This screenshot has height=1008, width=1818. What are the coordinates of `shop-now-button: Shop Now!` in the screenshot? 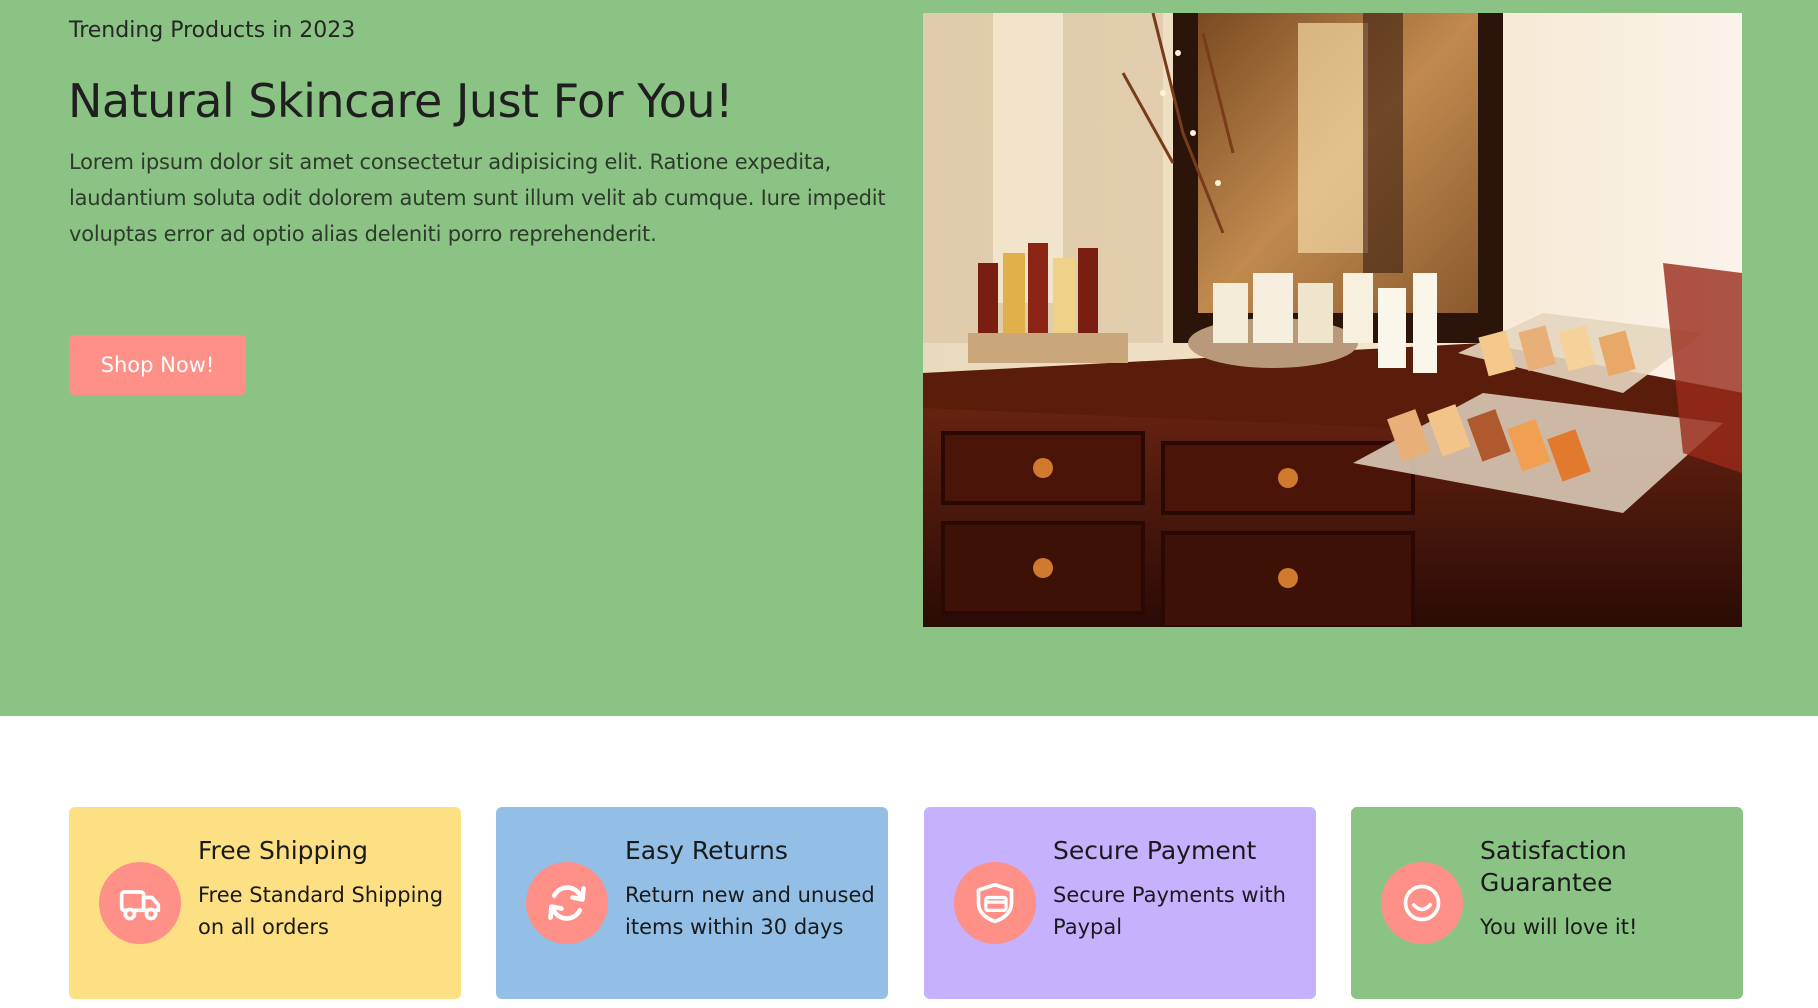 It's located at (157, 365).